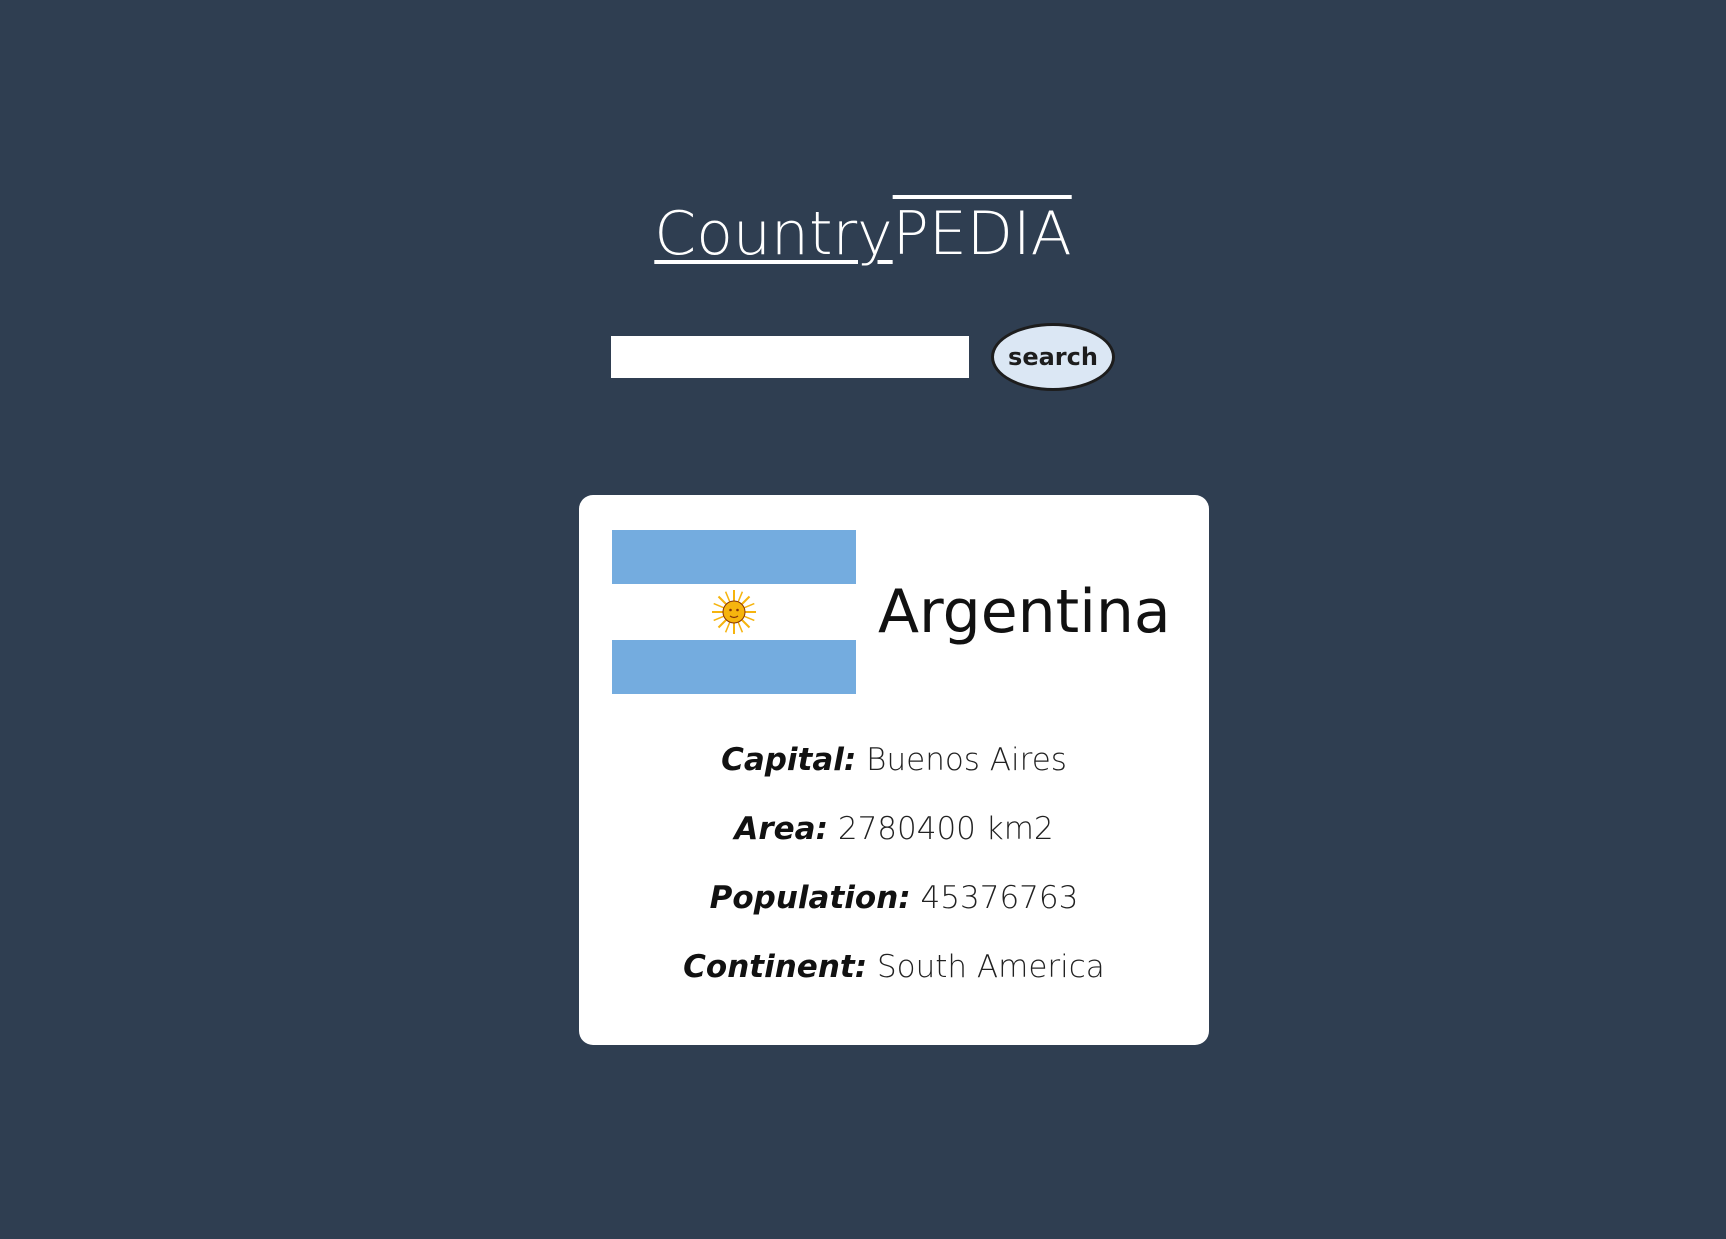 The height and width of the screenshot is (1239, 1726). I want to click on fact-capital: Capital: Buenos Aires, so click(894, 769).